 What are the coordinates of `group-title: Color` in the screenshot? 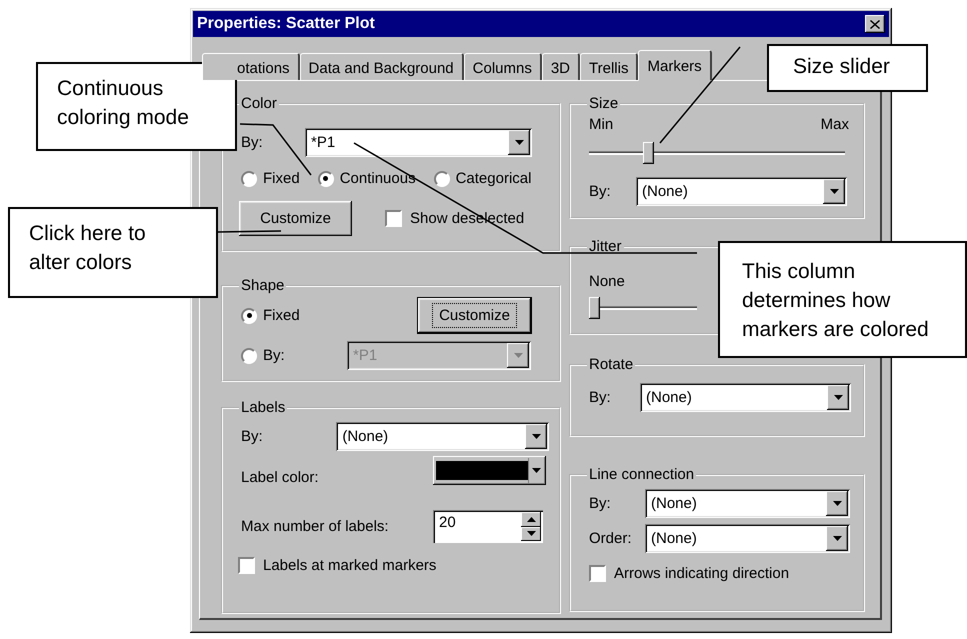 It's located at (259, 103).